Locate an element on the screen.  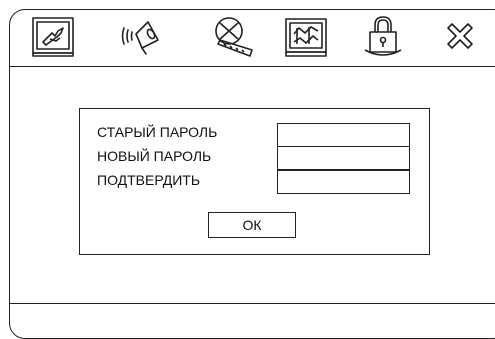
confirm-password-label: ПОДТВЕРДИТЬ is located at coordinates (149, 180).